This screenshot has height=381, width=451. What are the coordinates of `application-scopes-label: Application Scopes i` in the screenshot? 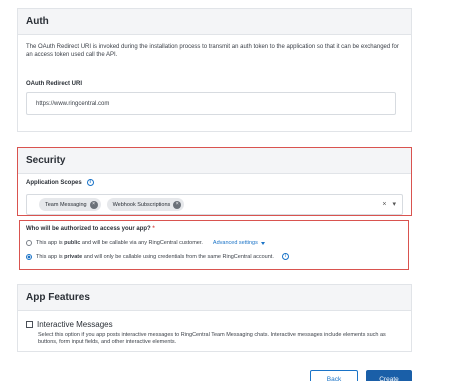 It's located at (60, 182).